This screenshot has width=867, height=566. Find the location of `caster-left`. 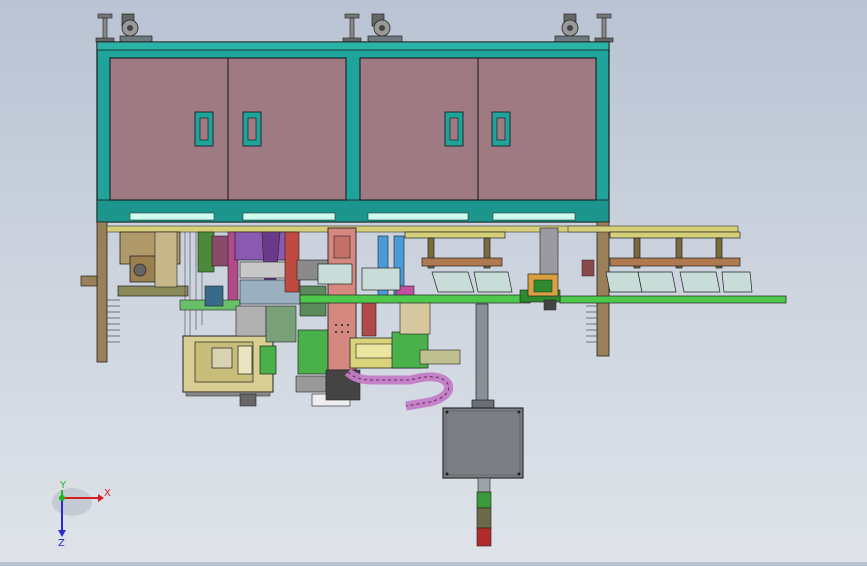

caster-left is located at coordinates (136, 28).